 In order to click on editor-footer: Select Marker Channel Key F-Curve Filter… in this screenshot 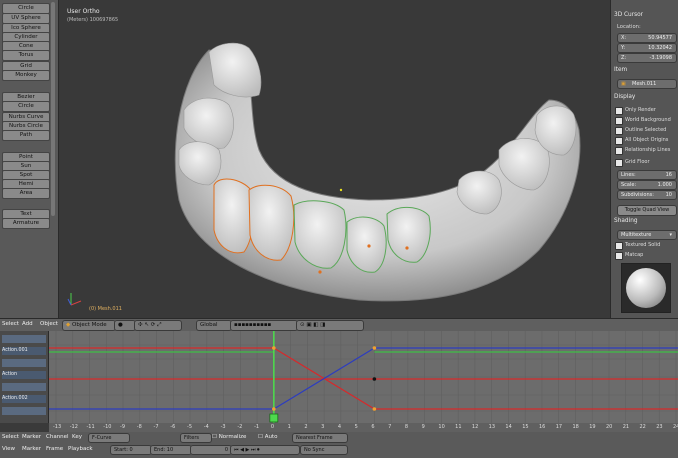, I will do `click(339, 445)`.